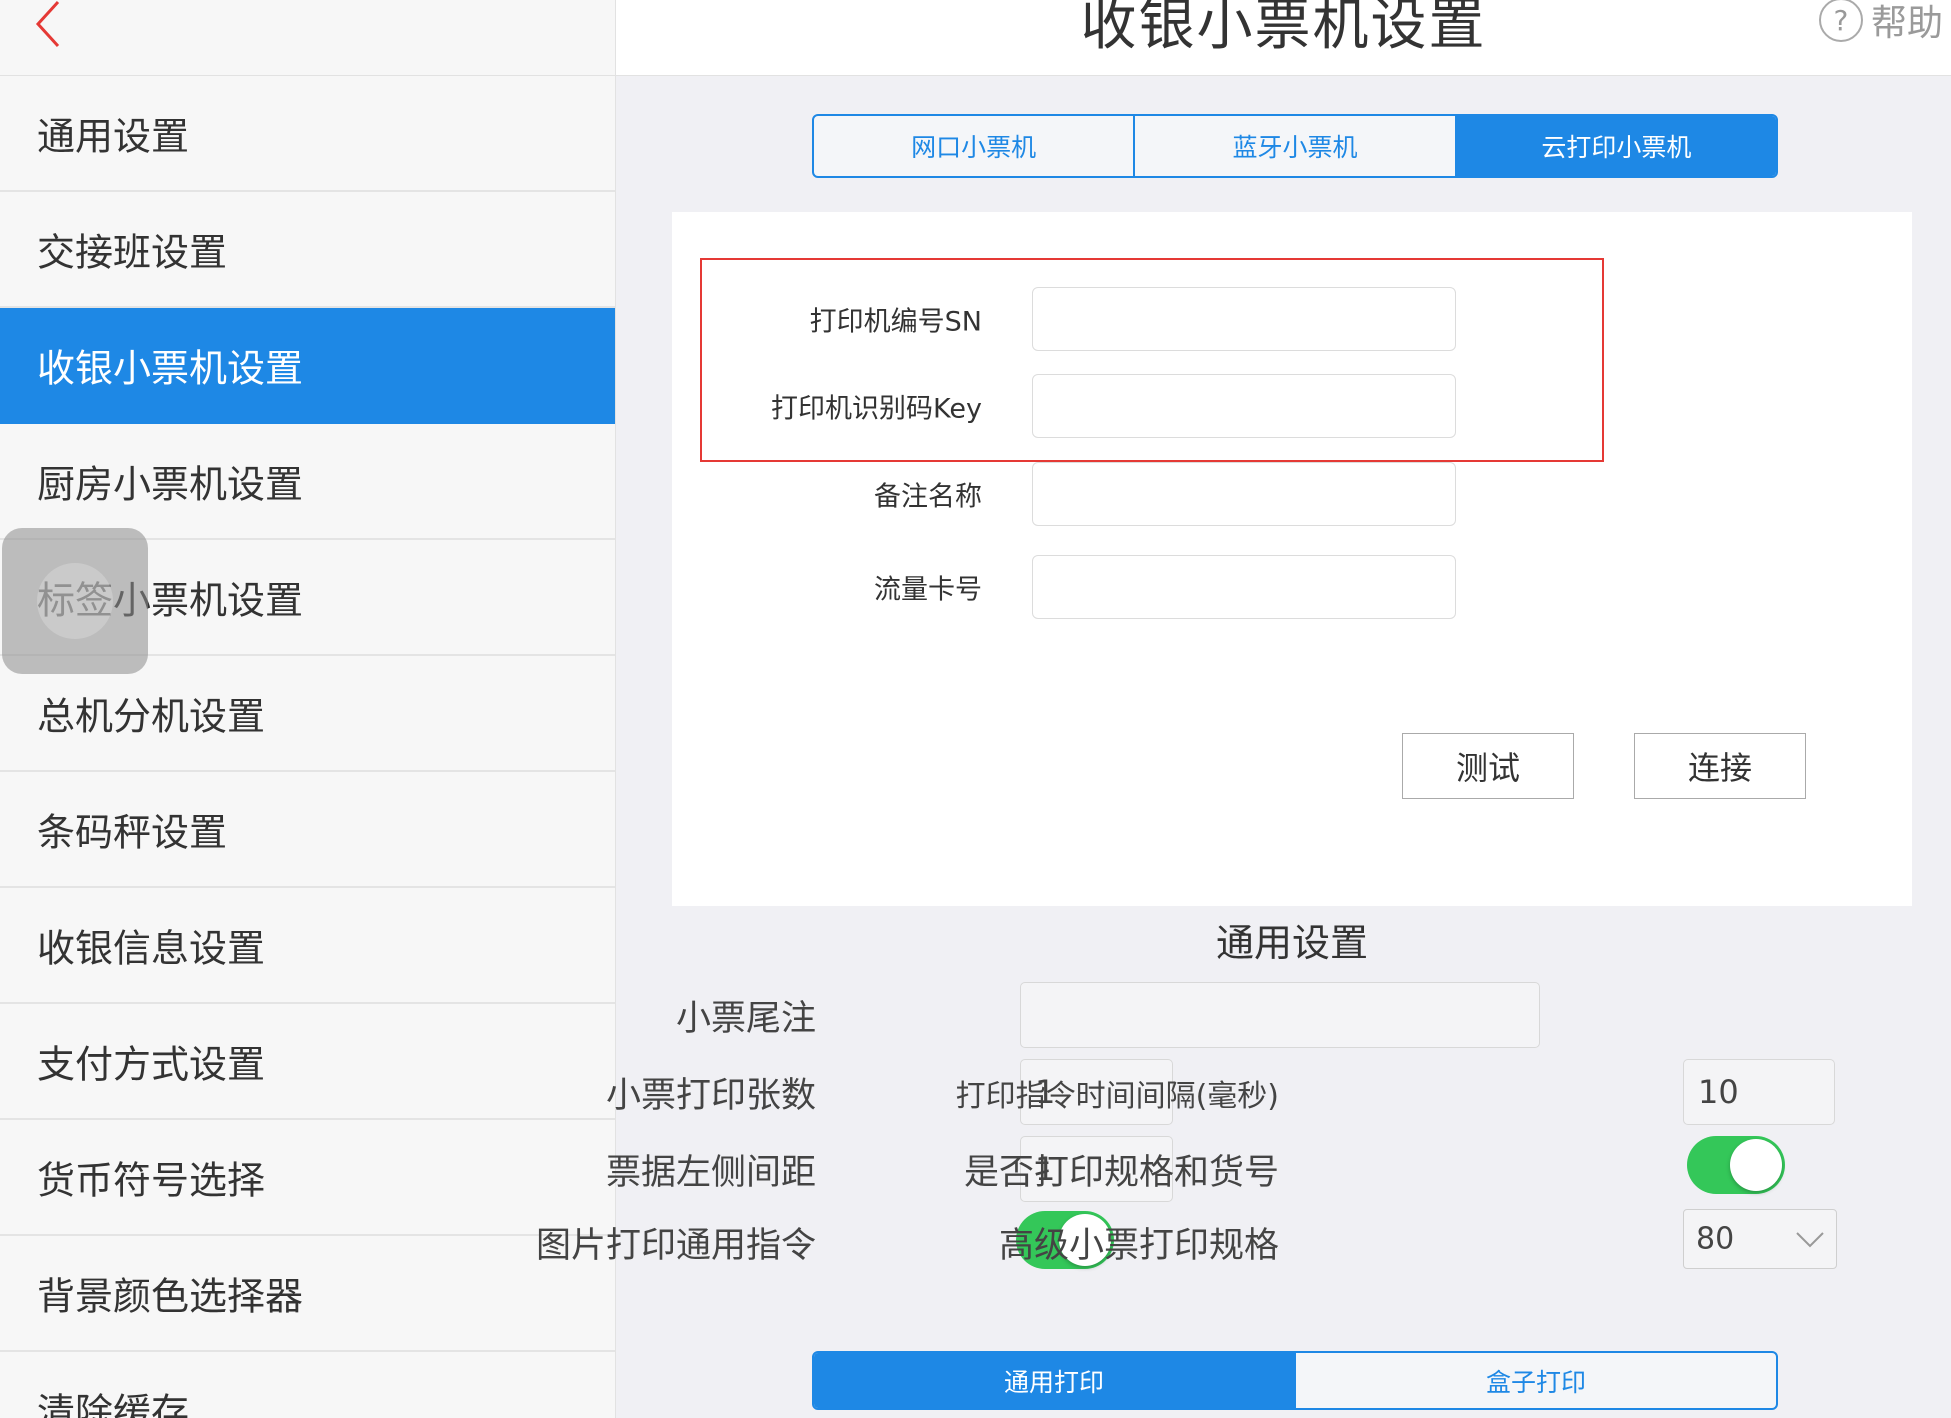 The image size is (1951, 1418). Describe the element at coordinates (1715, 1239) in the screenshot. I see `advanced-spec-value: 80` at that location.